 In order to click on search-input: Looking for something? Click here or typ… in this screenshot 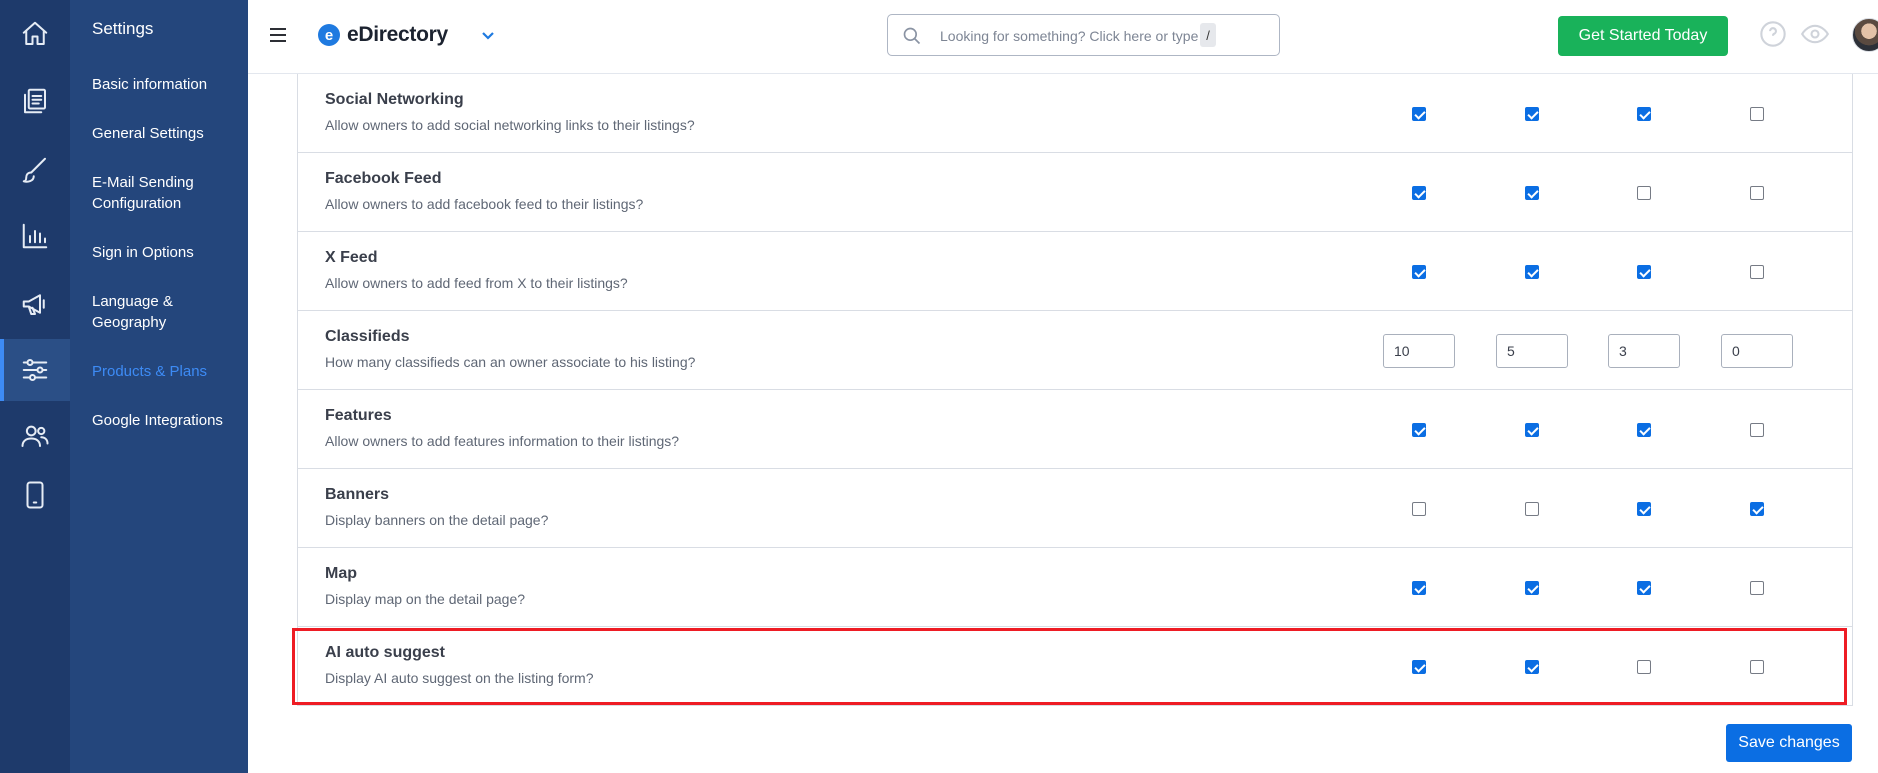, I will do `click(1083, 35)`.